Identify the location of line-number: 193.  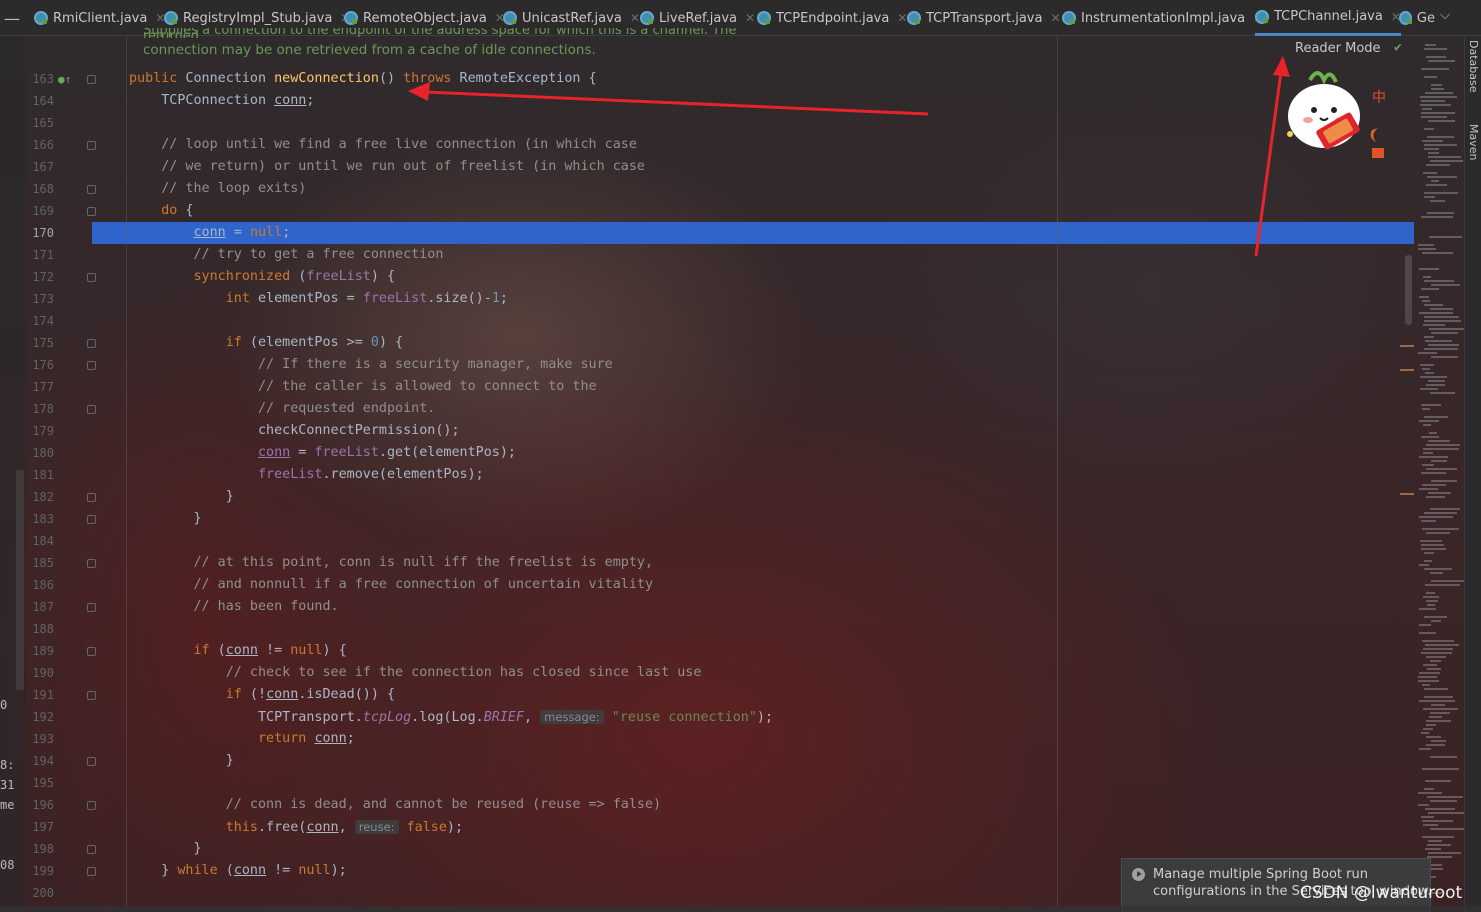
(40, 739).